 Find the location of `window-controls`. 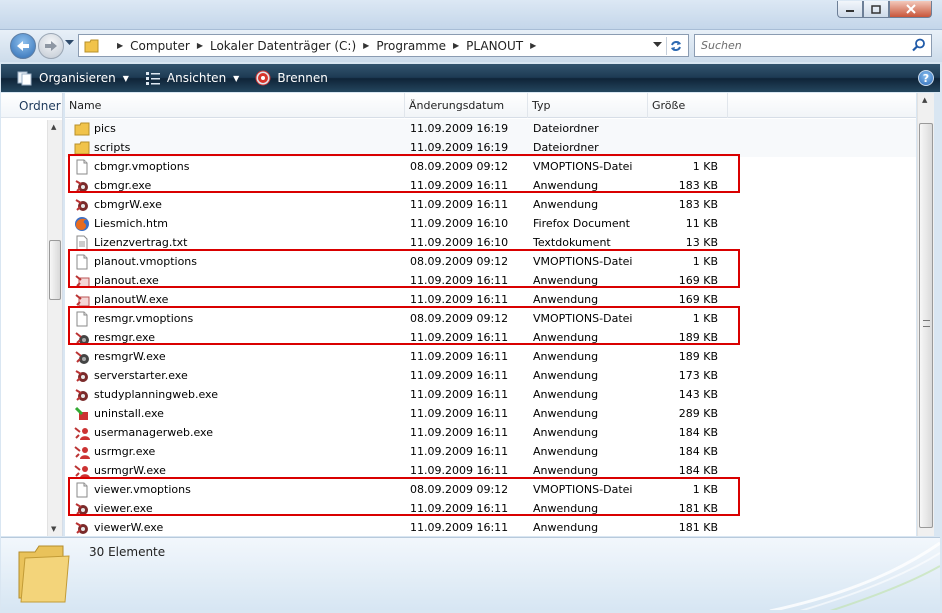

window-controls is located at coordinates (884, 9).